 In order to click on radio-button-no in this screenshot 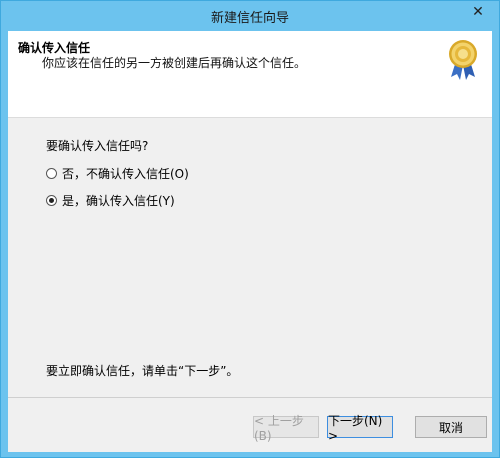, I will do `click(51, 173)`.